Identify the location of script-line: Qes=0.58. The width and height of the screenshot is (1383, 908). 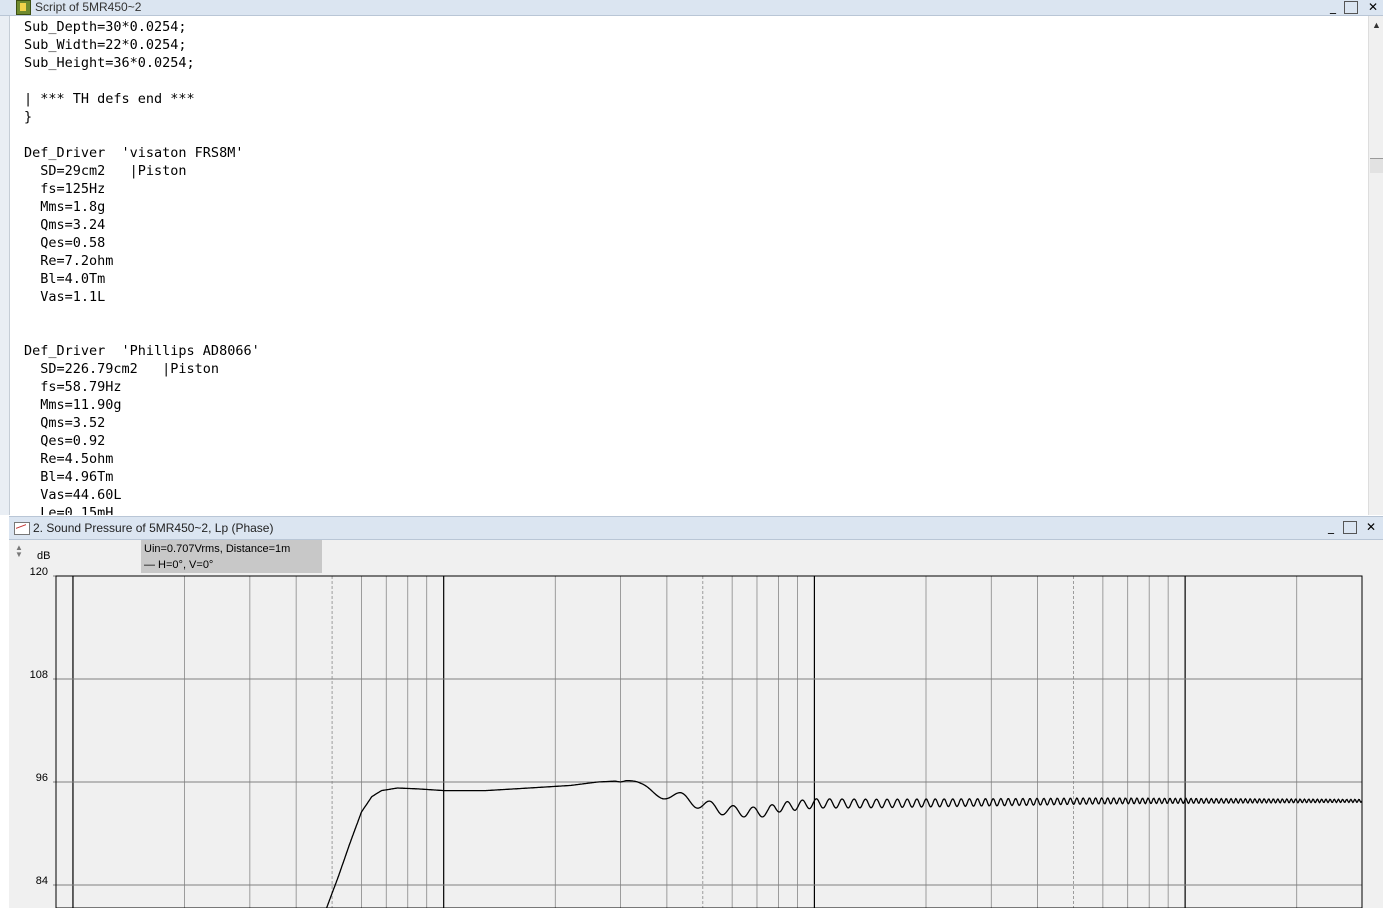
(65, 243).